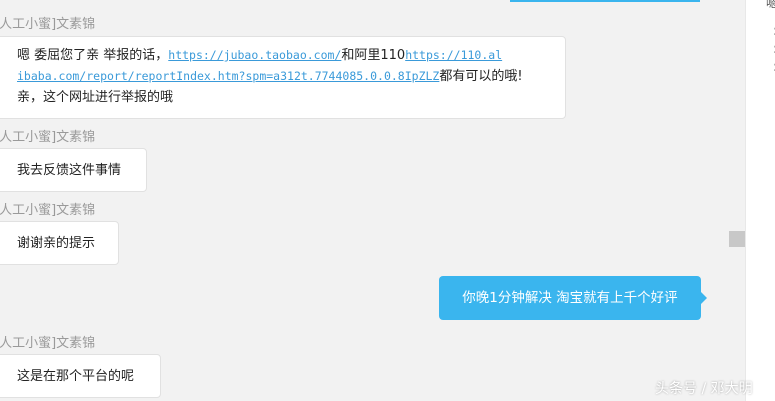 Image resolution: width=775 pixels, height=401 pixels. I want to click on scrollbar-thumb, so click(737, 239).